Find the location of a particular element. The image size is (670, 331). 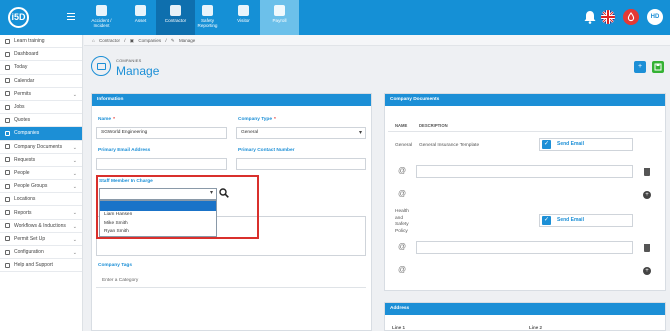

sidebar-item-label: Locations is located at coordinates (25, 199).